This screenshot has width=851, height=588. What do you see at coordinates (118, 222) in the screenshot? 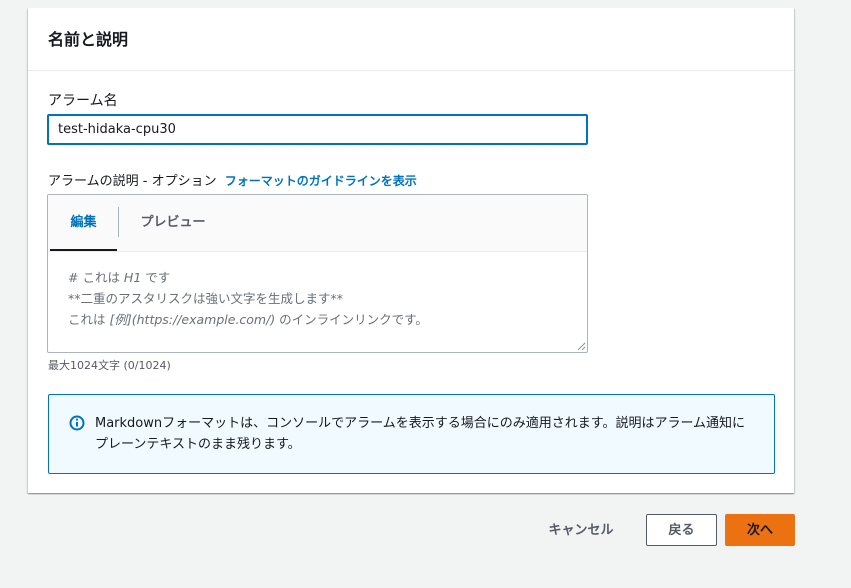
I see `tab-divider` at bounding box center [118, 222].